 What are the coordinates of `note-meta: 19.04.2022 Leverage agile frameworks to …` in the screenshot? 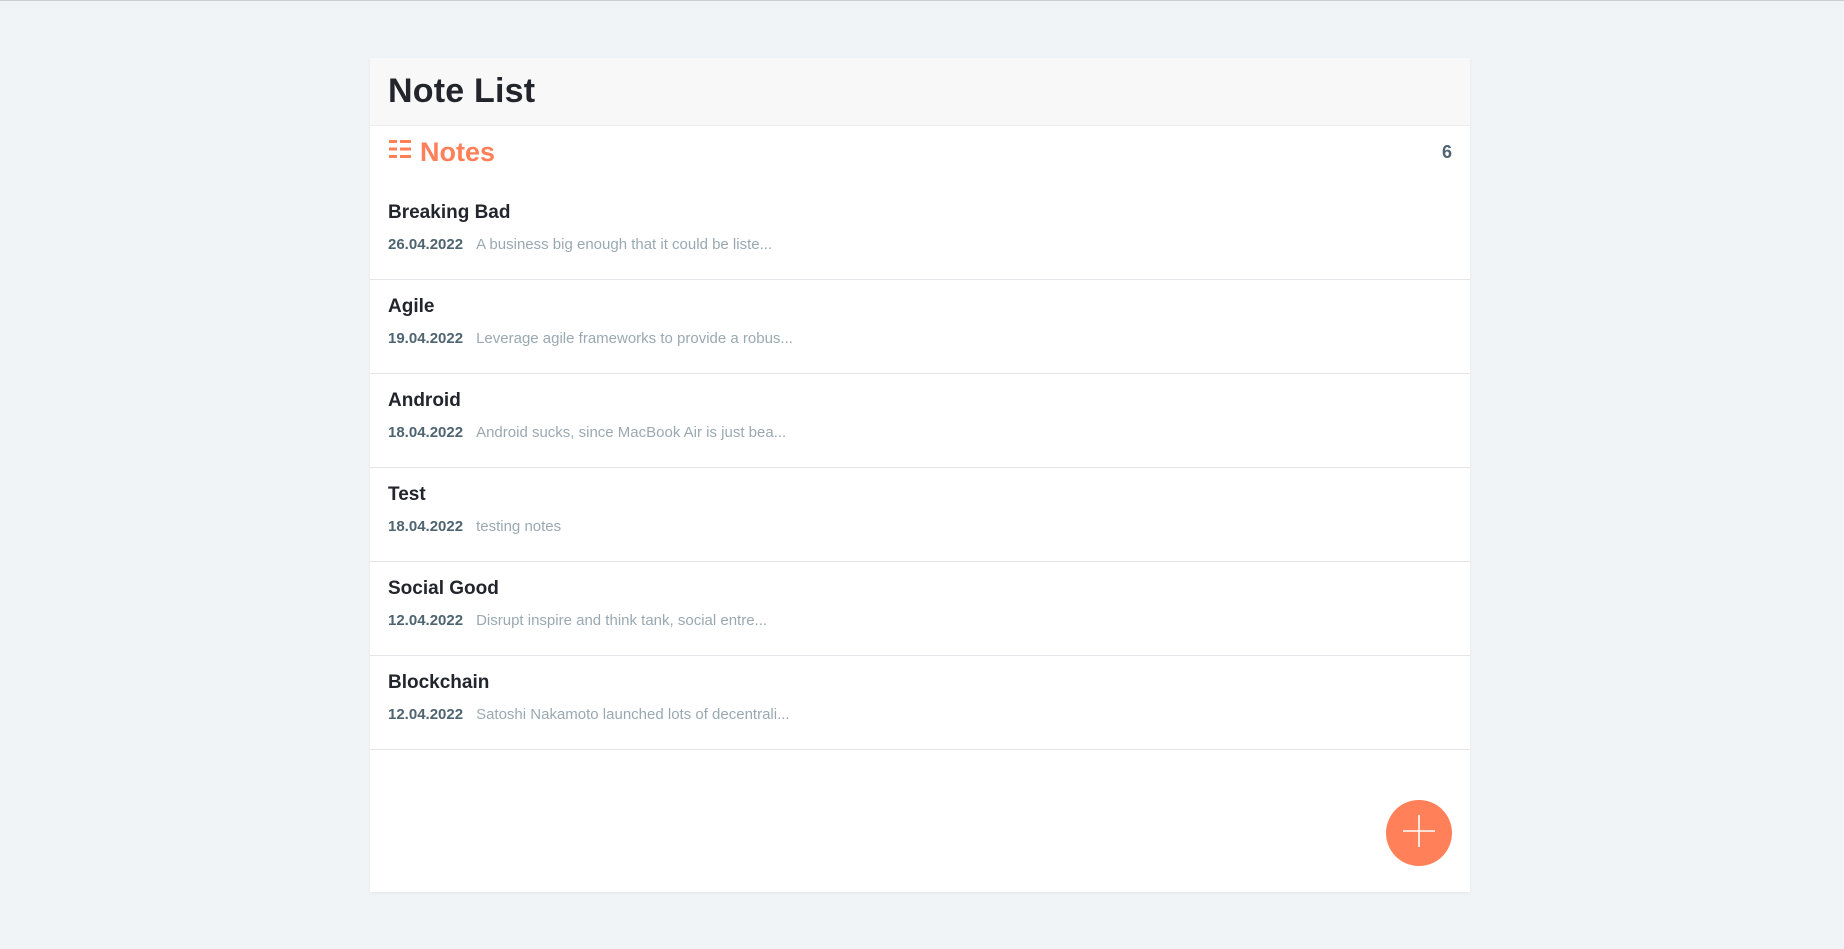 It's located at (590, 338).